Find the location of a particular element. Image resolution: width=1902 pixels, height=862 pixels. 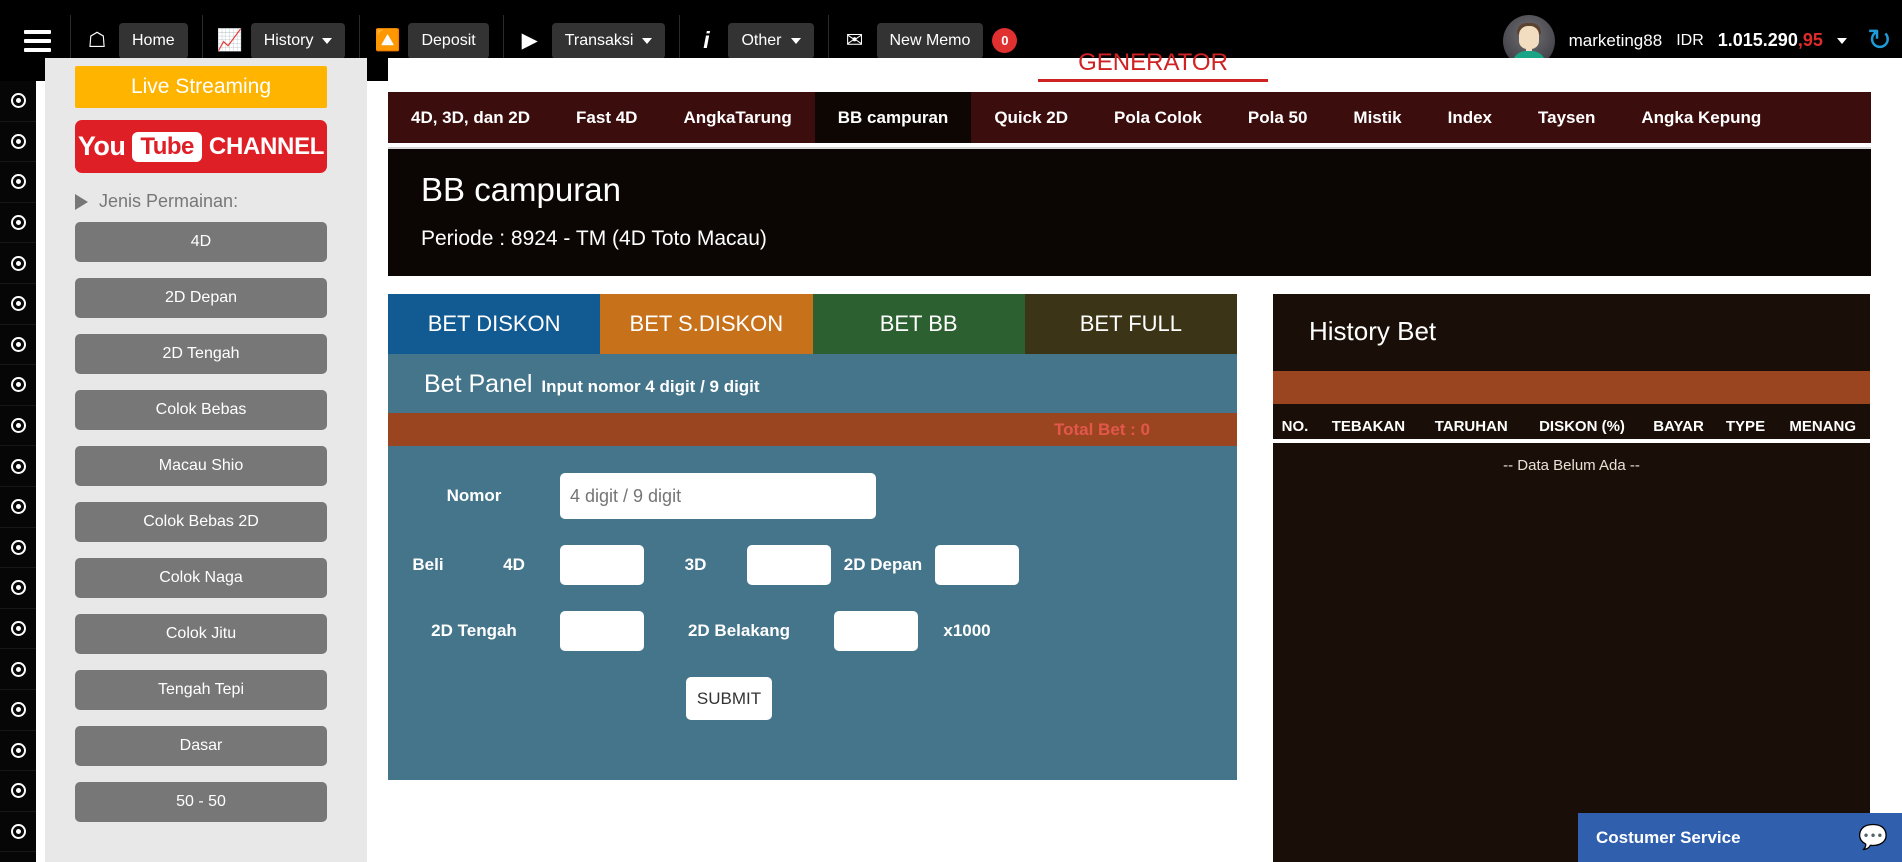

tab-index: Index is located at coordinates (1470, 117).